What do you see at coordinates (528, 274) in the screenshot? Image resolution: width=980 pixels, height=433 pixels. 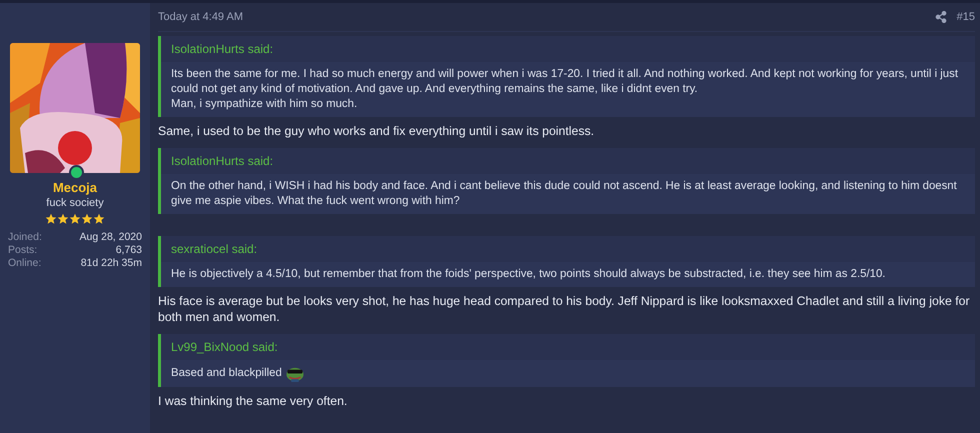 I see `quote-text: He is objectively a 4.5/10, but remember that from the foids' perspective, two points should always be substracted, i.e. they see him as 2.5/10.` at bounding box center [528, 274].